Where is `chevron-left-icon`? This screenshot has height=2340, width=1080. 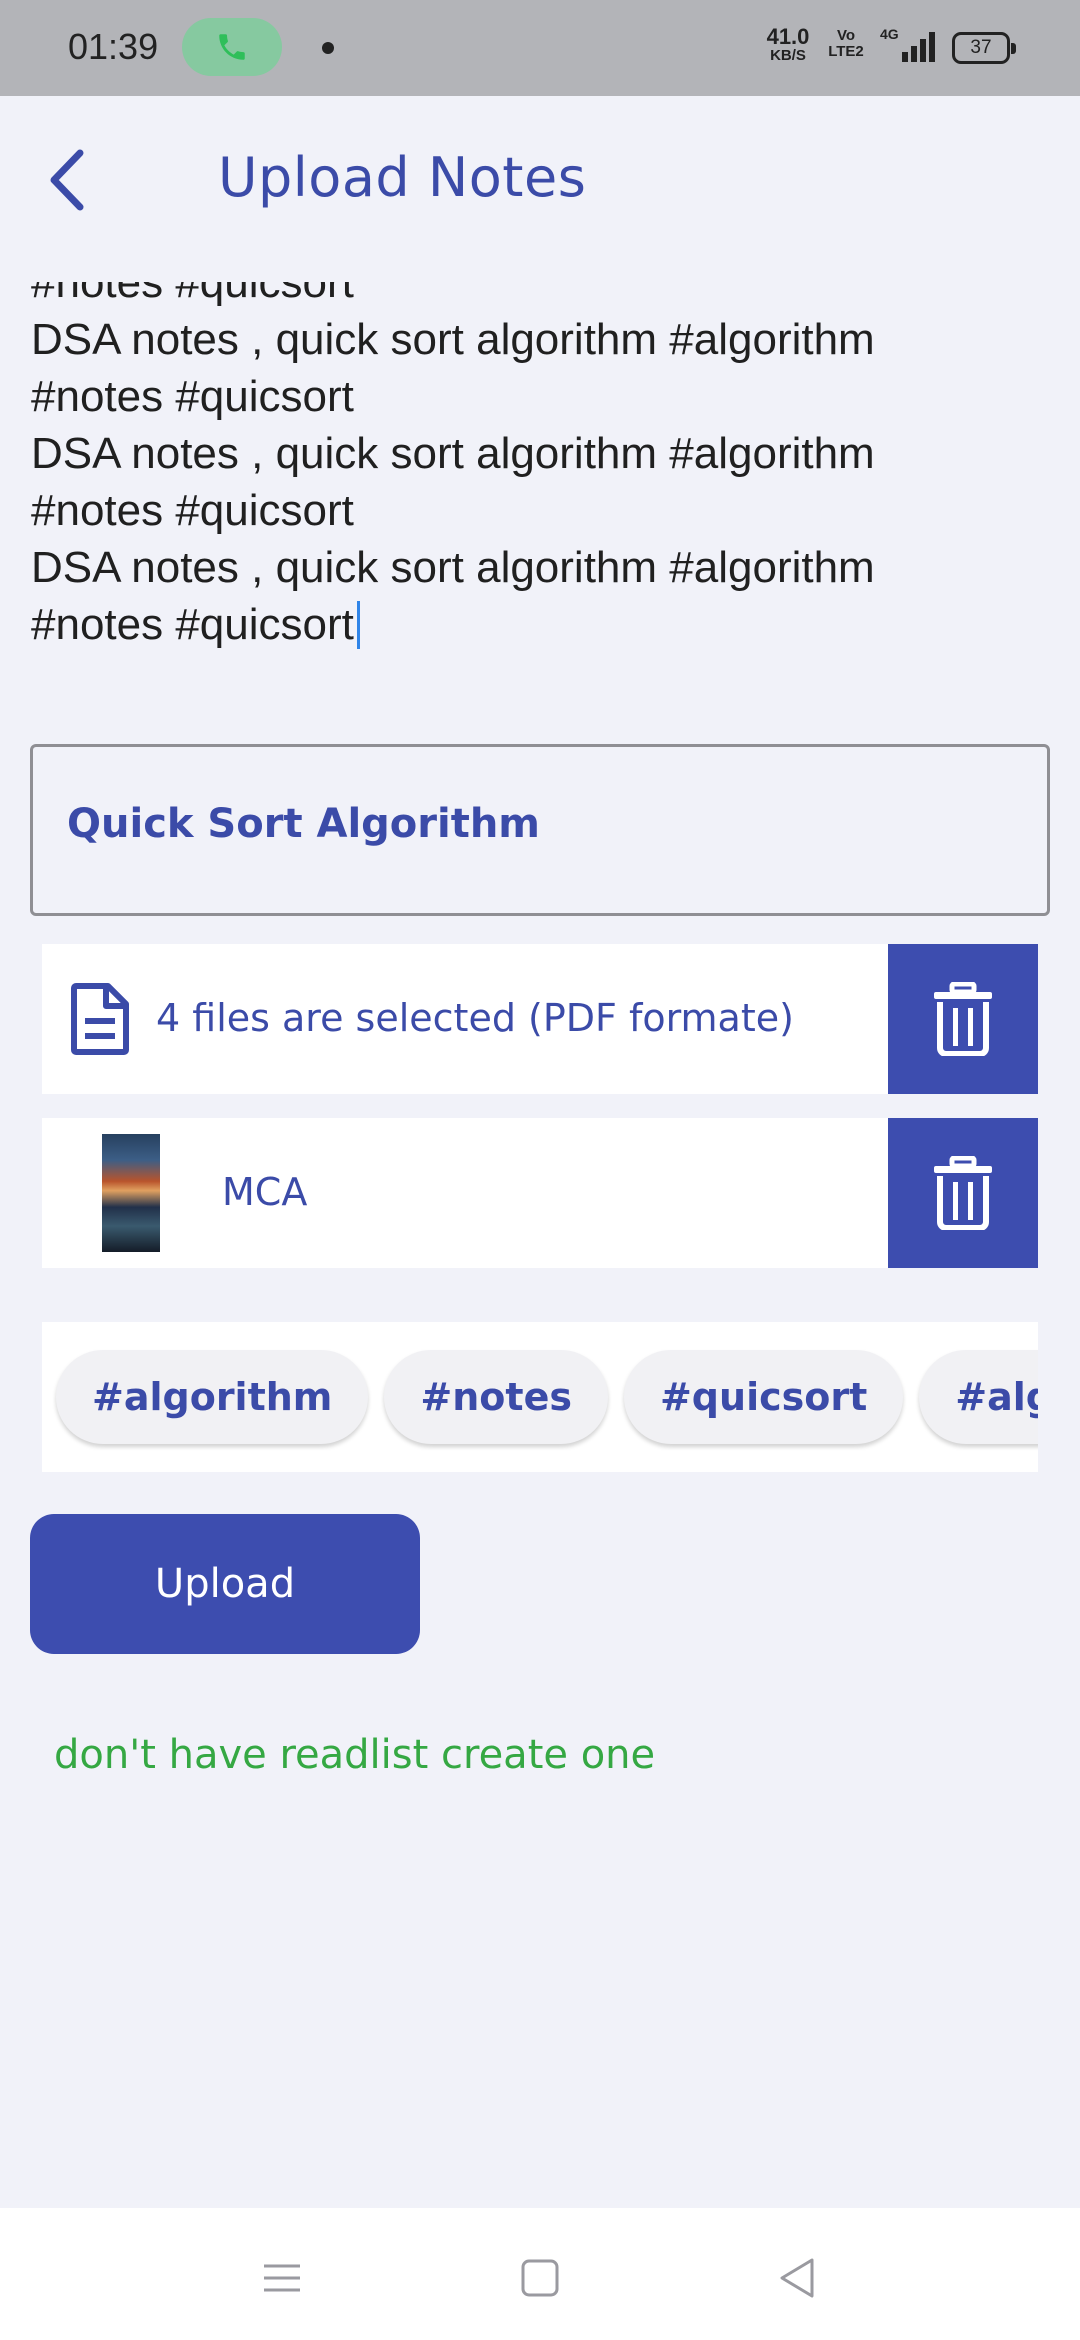
chevron-left-icon is located at coordinates (67, 180).